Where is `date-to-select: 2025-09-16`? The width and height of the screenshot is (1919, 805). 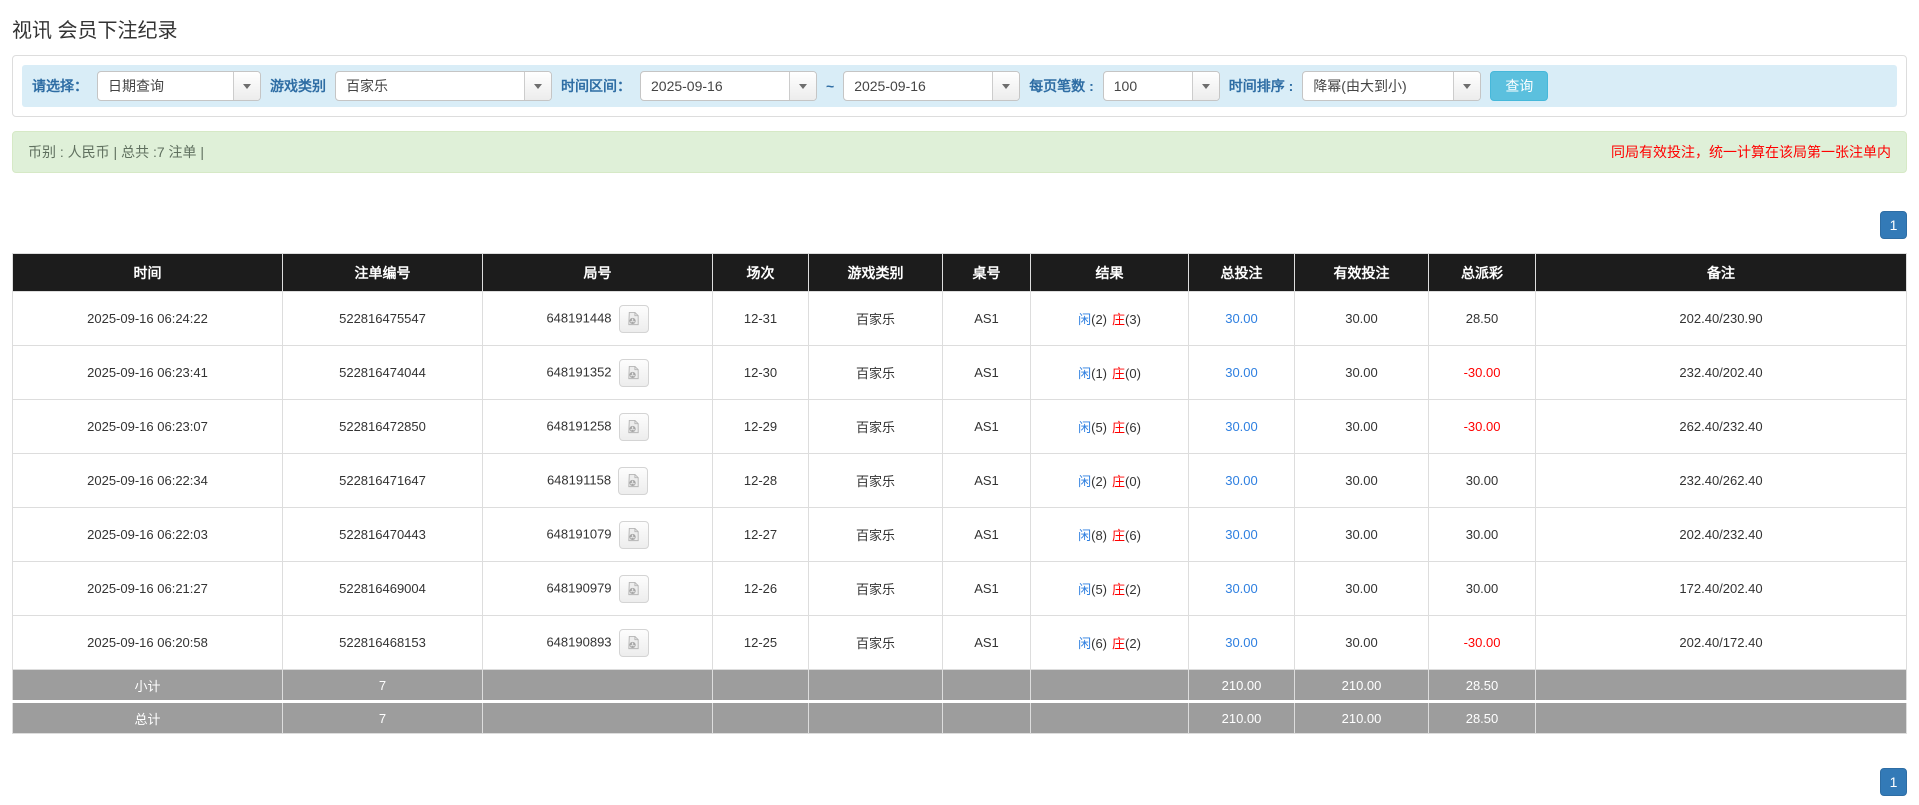
date-to-select: 2025-09-16 is located at coordinates (932, 86).